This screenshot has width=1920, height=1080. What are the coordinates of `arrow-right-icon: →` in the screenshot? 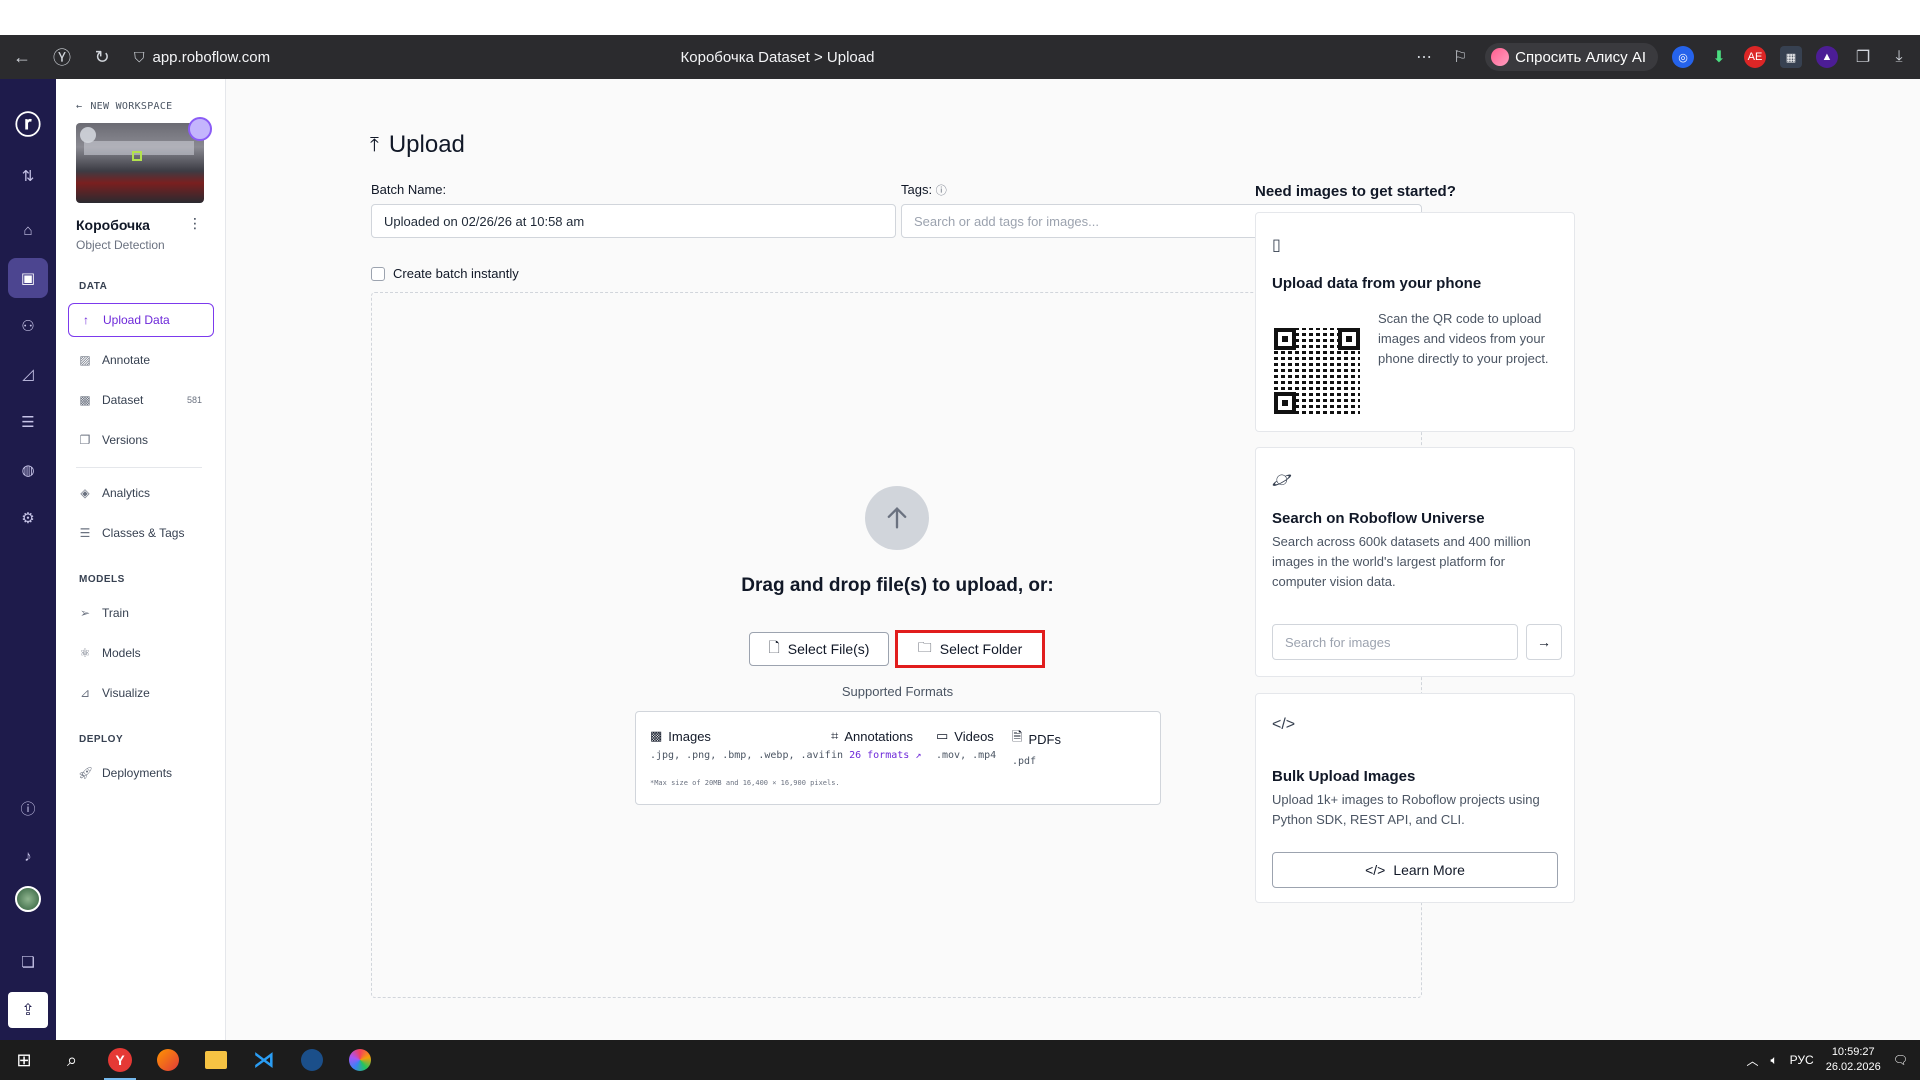 It's located at (1544, 642).